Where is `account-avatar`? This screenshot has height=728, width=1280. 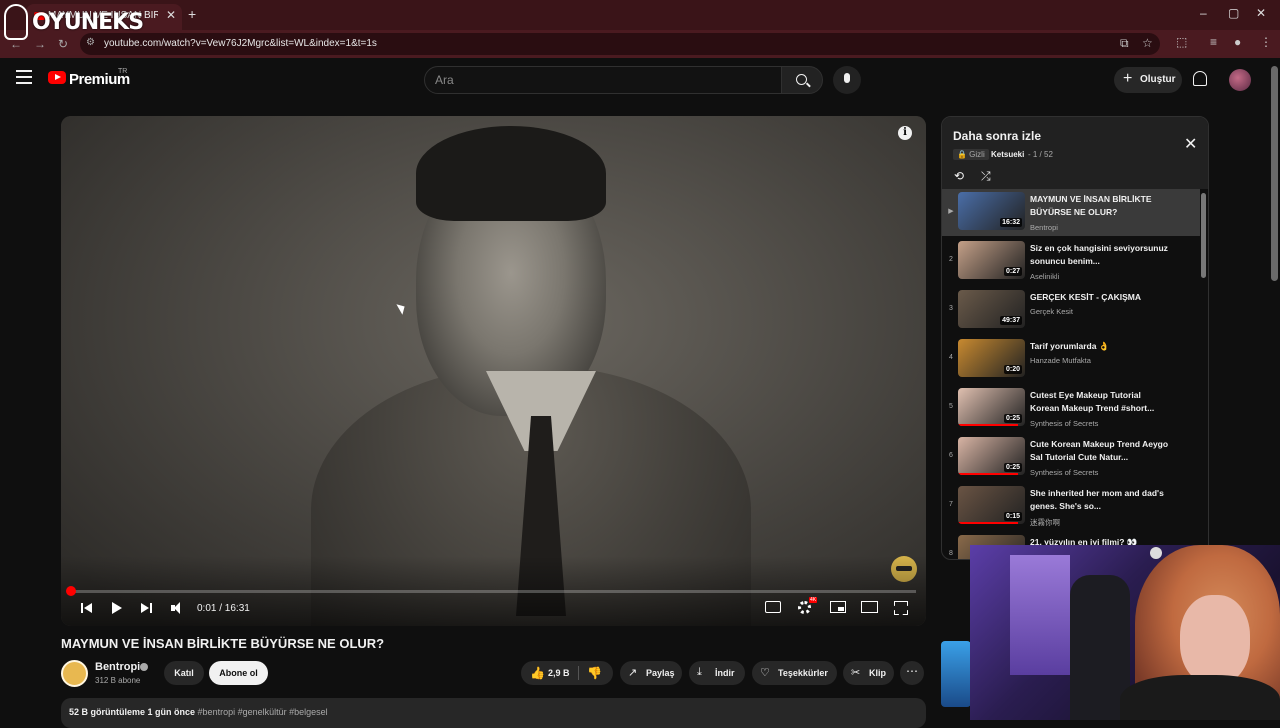
account-avatar is located at coordinates (1240, 80).